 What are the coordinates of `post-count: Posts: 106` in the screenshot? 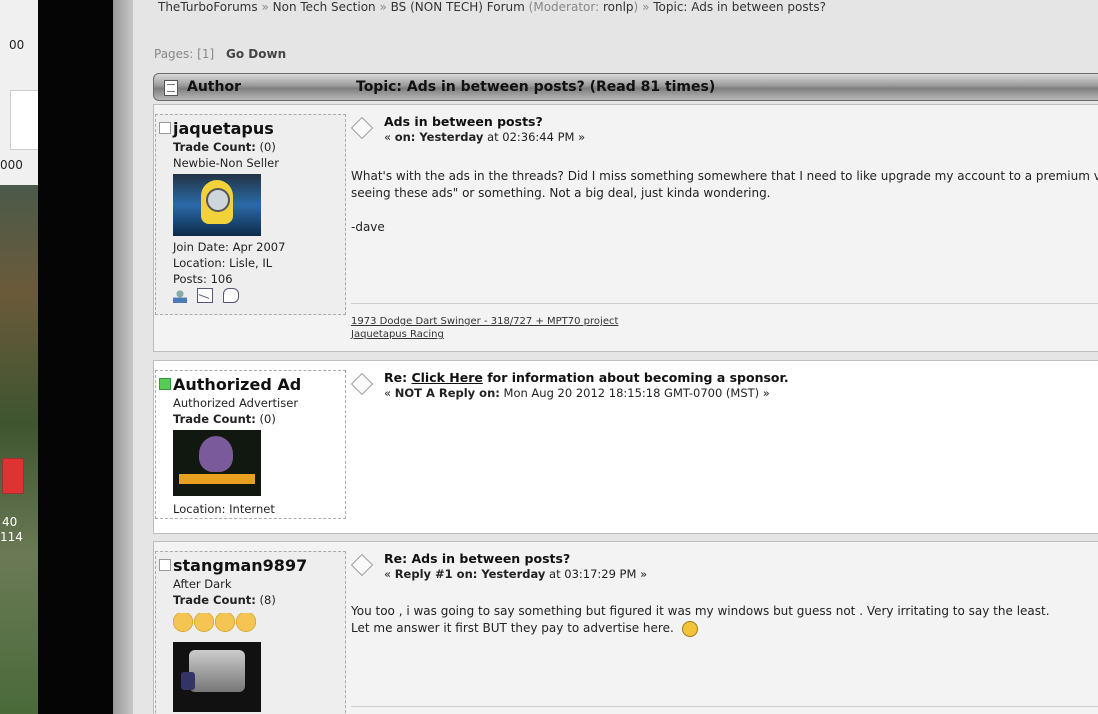 It's located at (203, 279).